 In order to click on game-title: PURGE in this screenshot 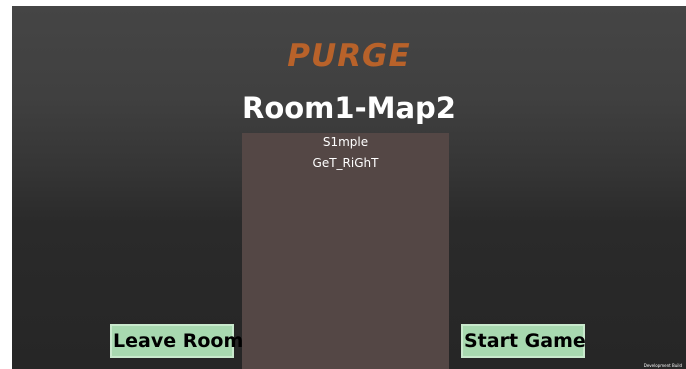, I will do `click(349, 56)`.